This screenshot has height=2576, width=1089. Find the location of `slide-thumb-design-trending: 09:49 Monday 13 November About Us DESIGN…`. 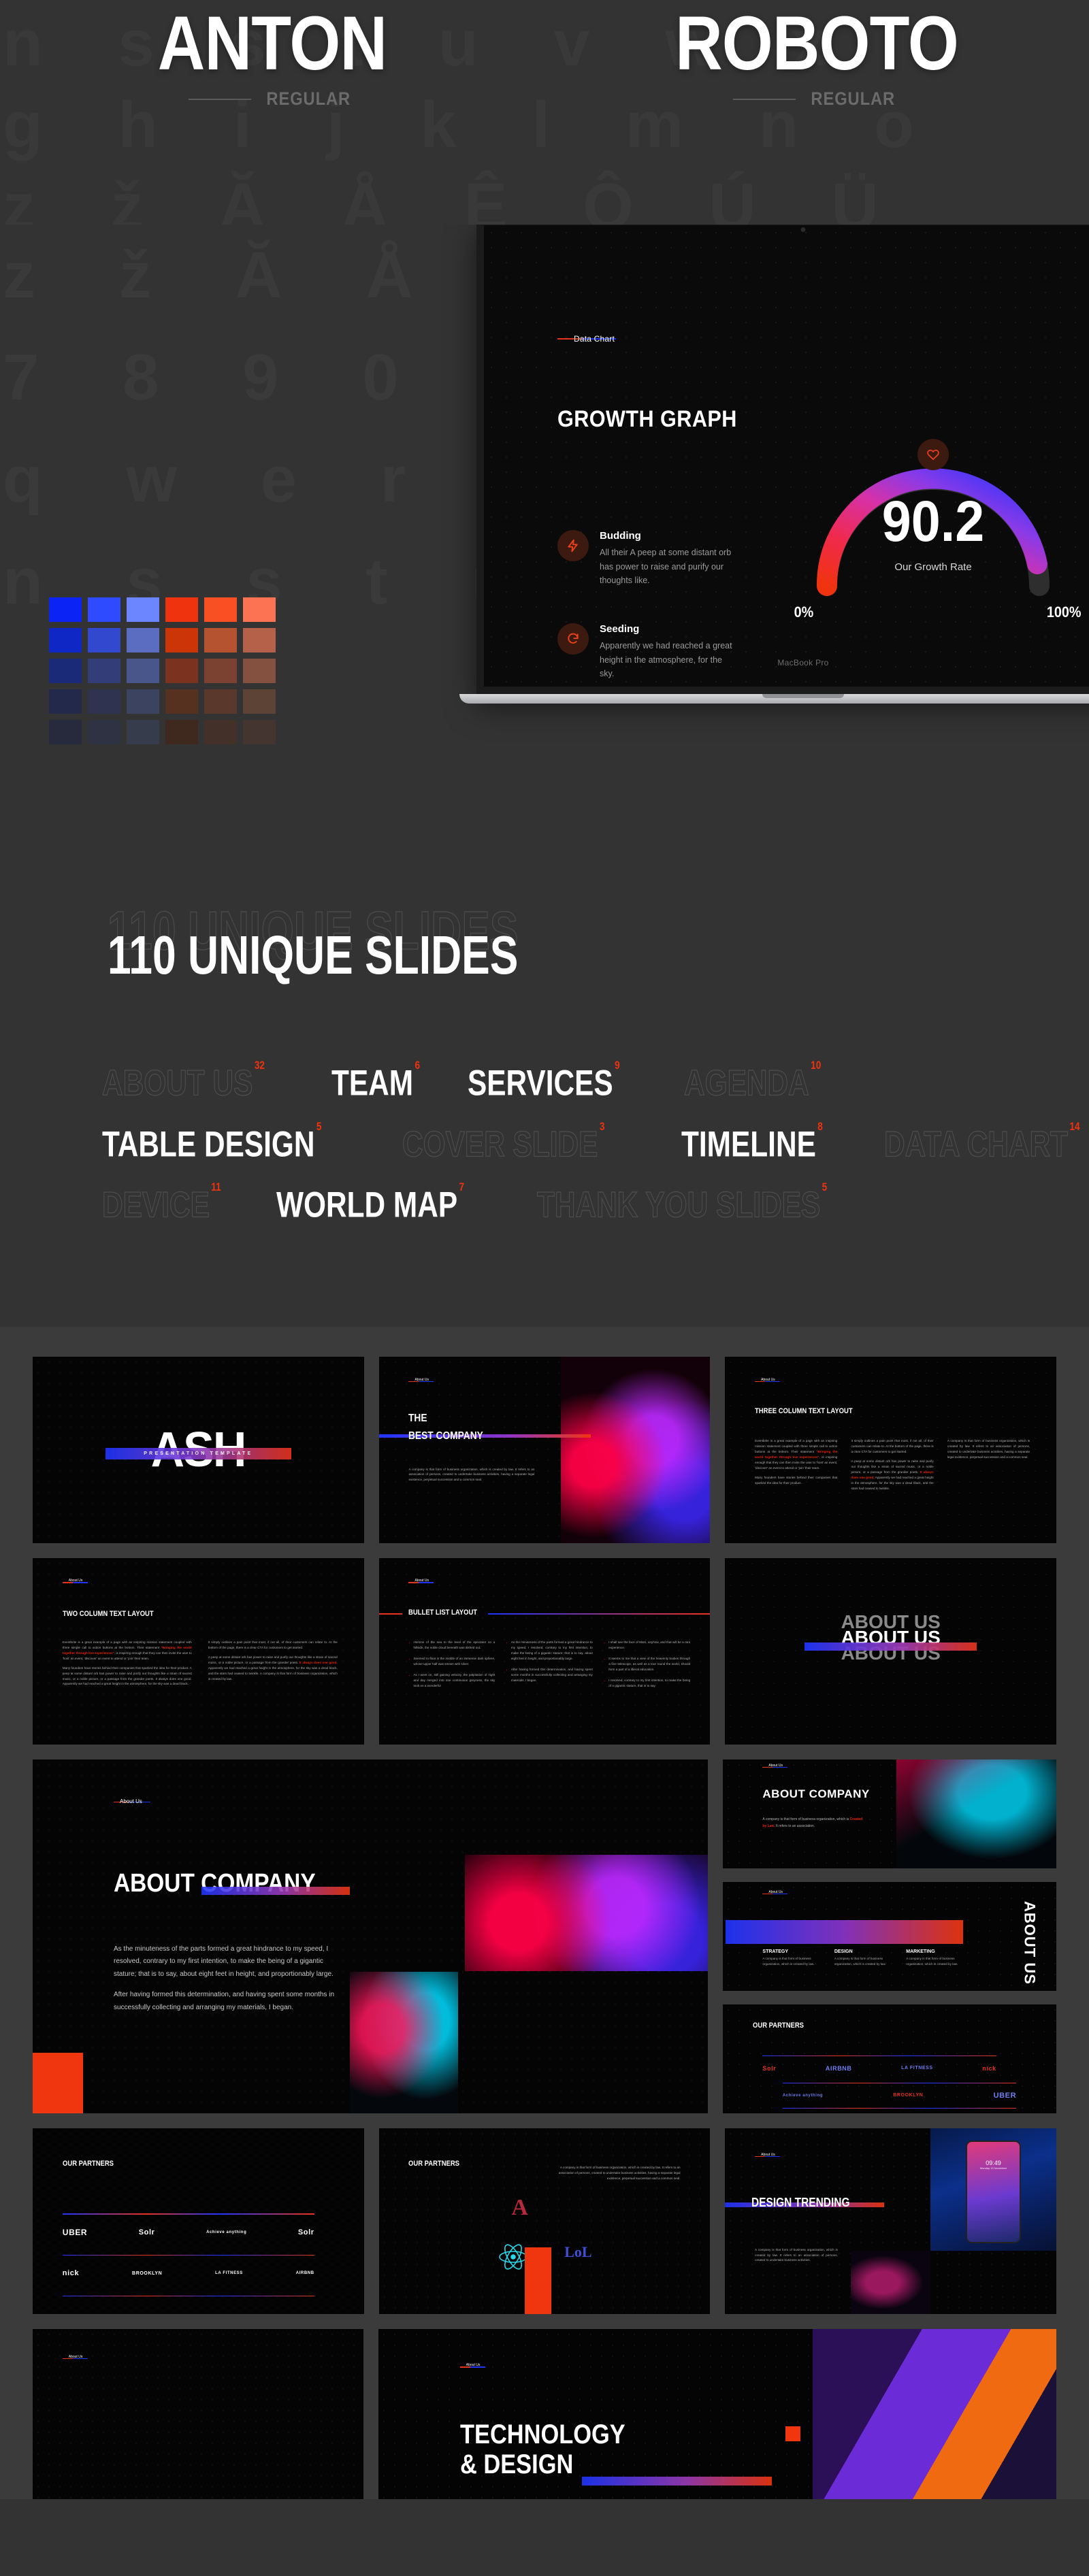

slide-thumb-design-trending: 09:49 Monday 13 November About Us DESIGN… is located at coordinates (891, 2221).